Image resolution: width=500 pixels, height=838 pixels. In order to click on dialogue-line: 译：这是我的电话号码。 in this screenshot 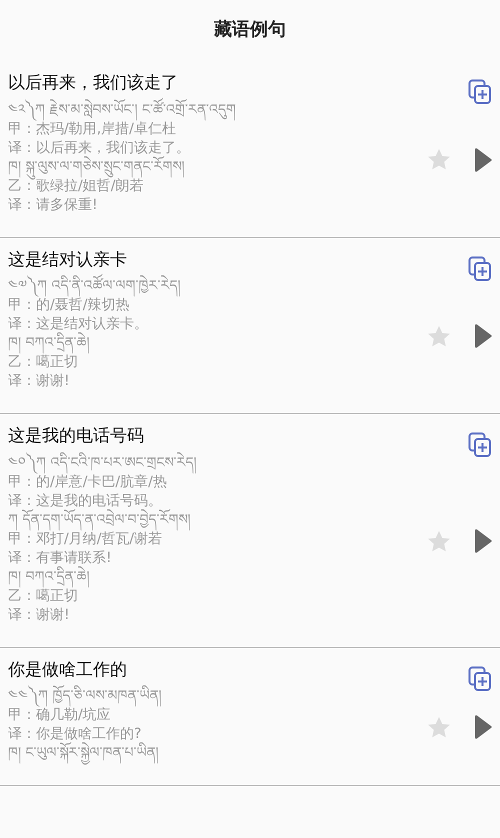, I will do `click(85, 500)`.